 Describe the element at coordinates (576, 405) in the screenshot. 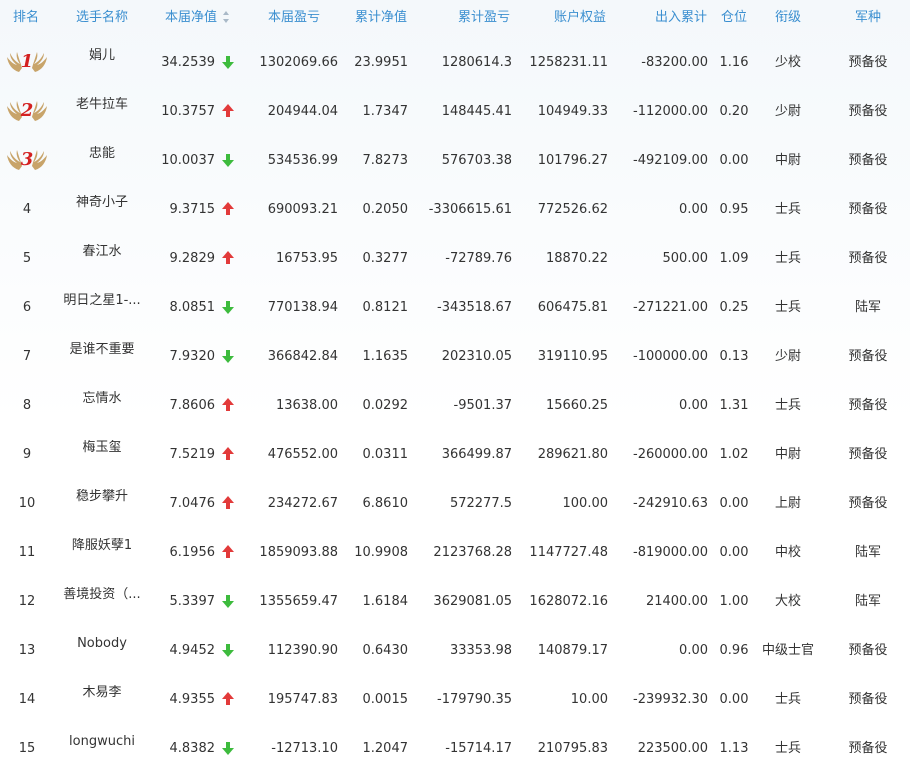

I see `equity-cell: 15660.25` at that location.